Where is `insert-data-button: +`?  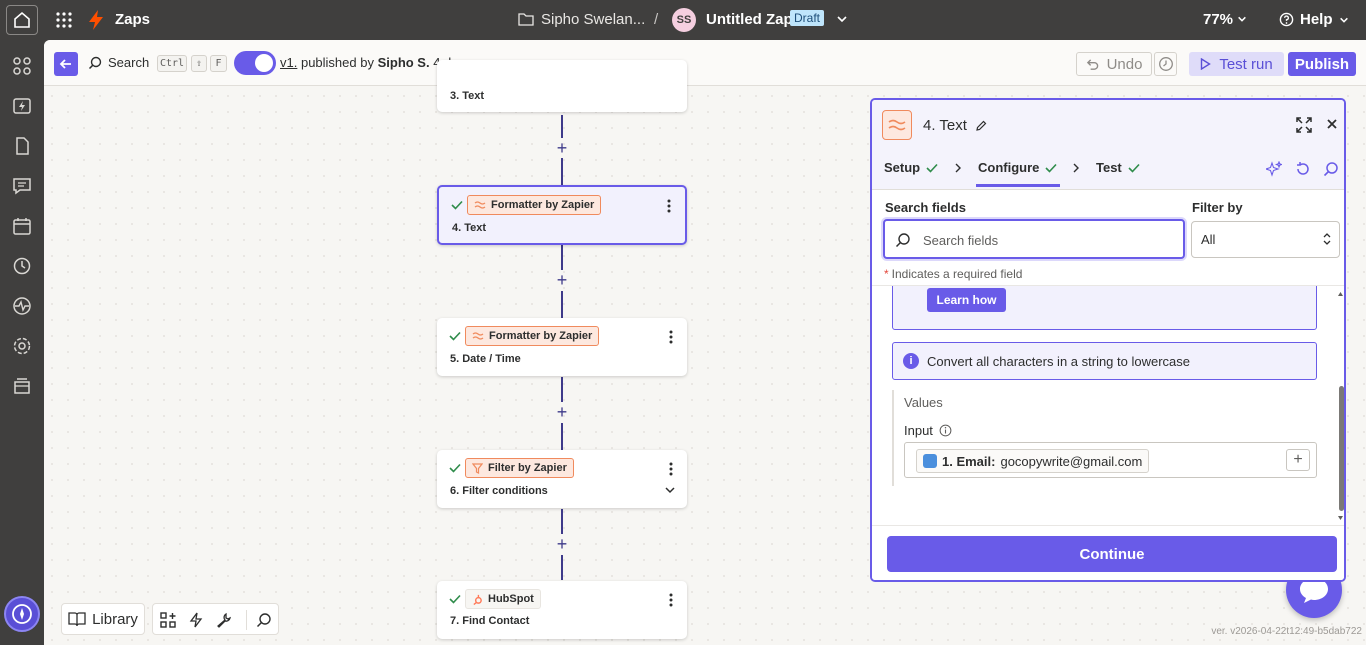
insert-data-button: + is located at coordinates (1298, 460).